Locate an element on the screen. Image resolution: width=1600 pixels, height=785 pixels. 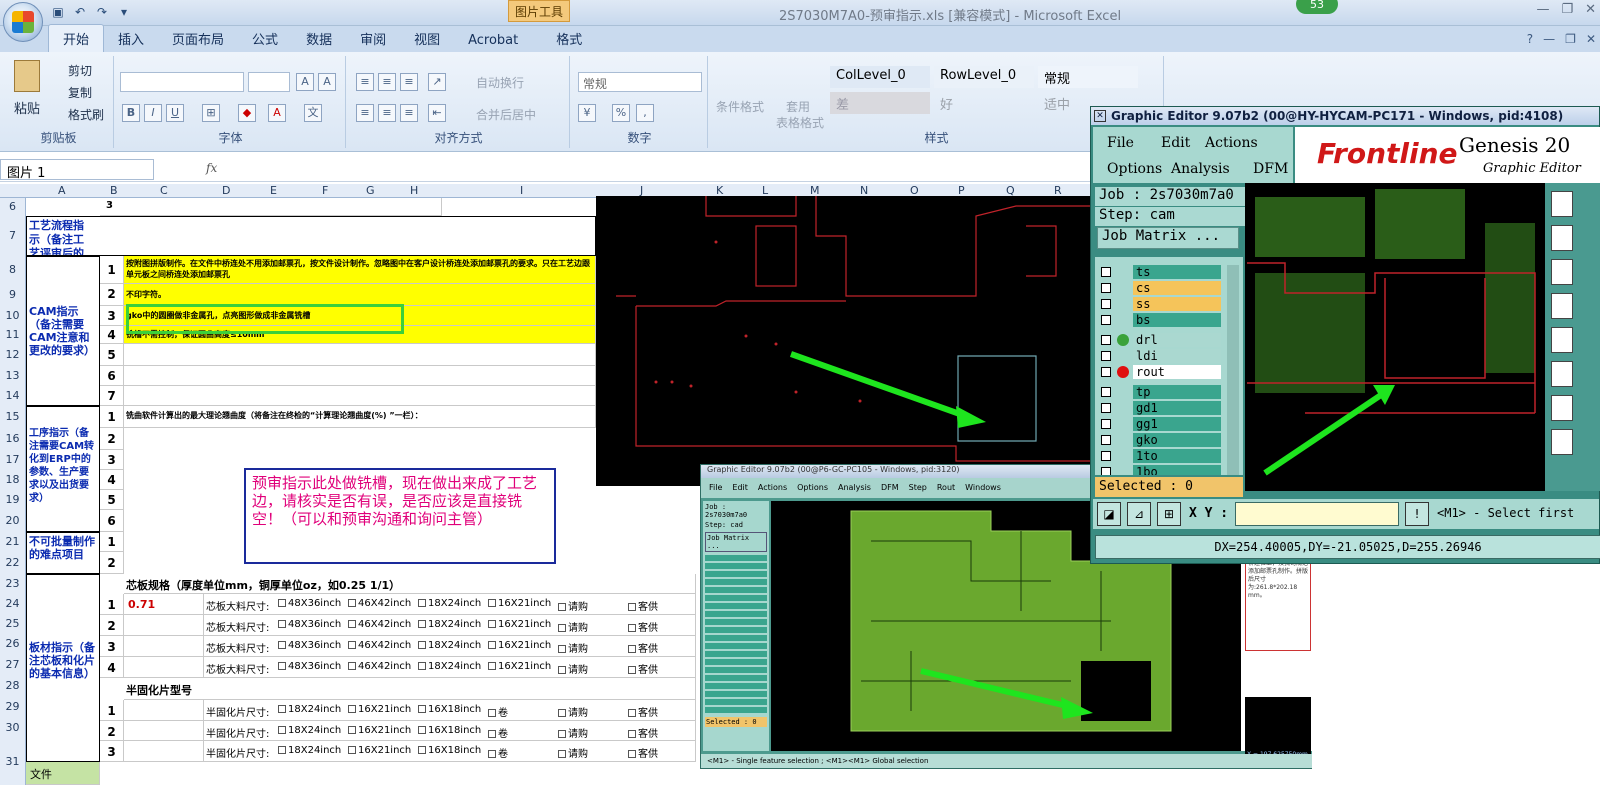
font-color-icon: A is located at coordinates (277, 113).